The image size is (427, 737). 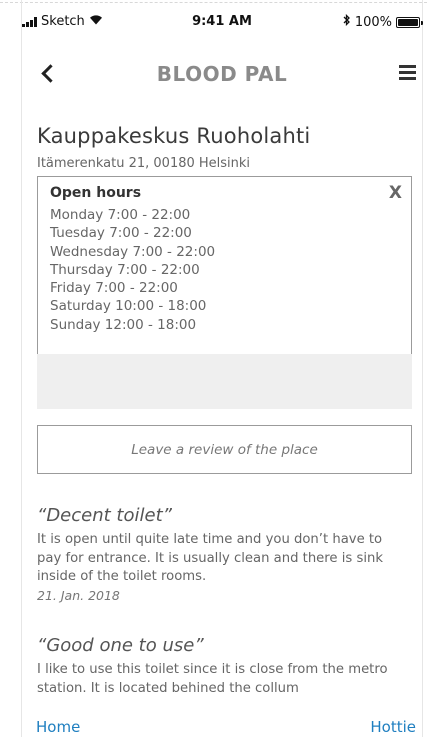 I want to click on tab-hottie: Hottie, so click(x=393, y=727).